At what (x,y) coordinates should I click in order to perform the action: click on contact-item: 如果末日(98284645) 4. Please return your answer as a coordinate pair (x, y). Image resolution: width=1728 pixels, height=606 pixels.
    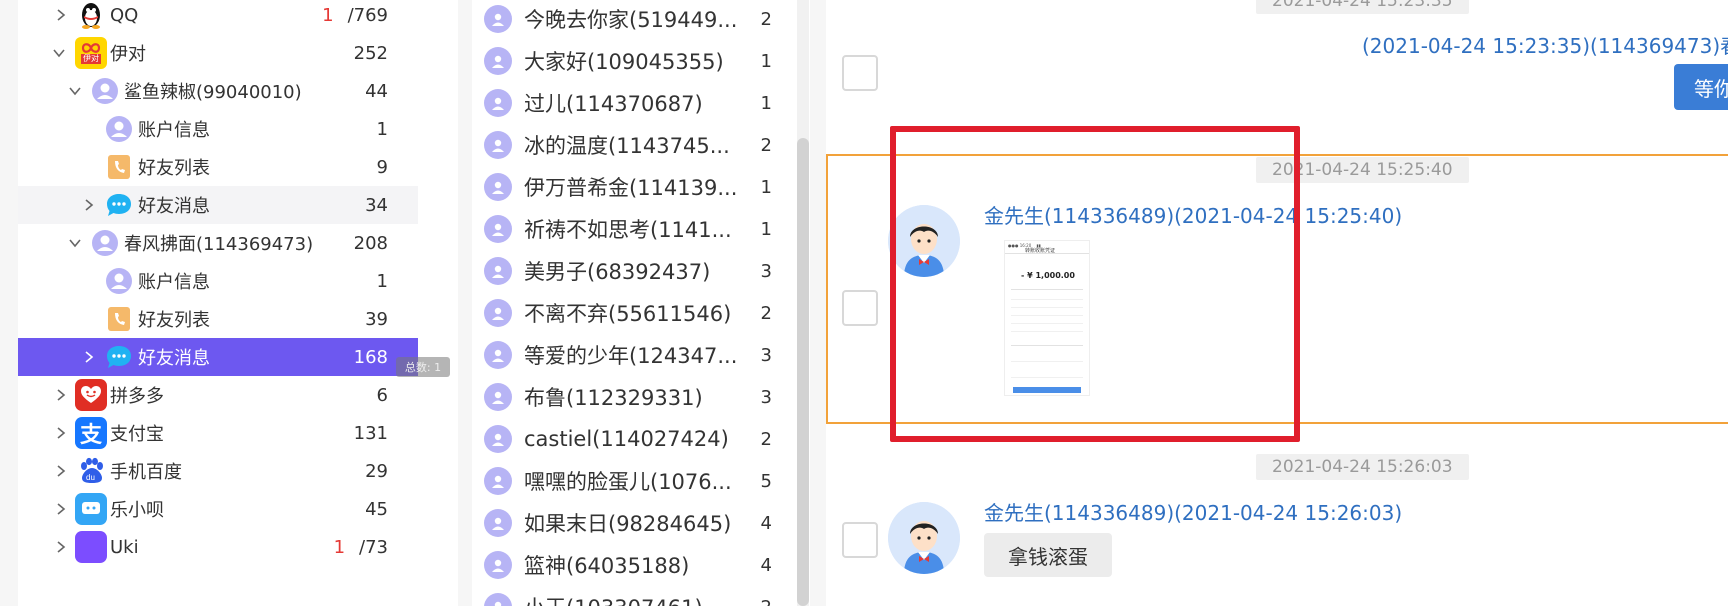
    Looking at the image, I should click on (622, 523).